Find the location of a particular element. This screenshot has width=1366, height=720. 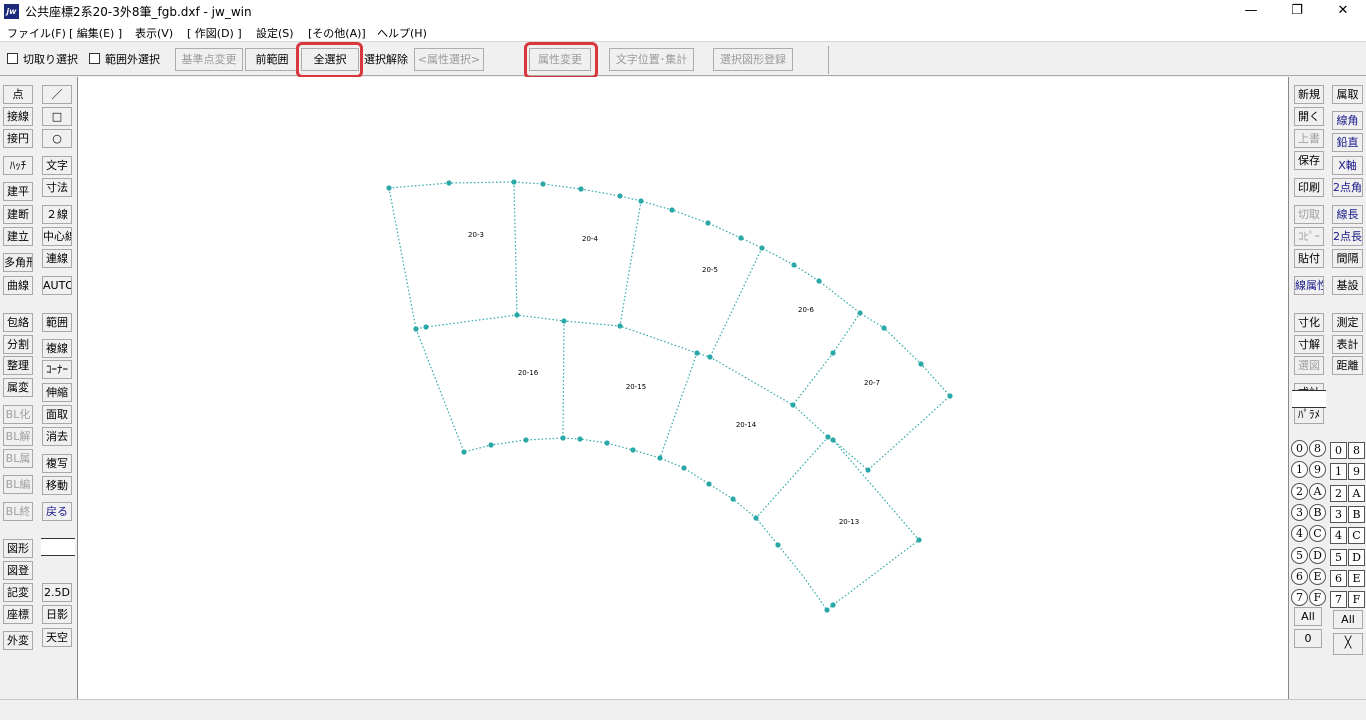

tool-section-button: 建断 is located at coordinates (18, 214).